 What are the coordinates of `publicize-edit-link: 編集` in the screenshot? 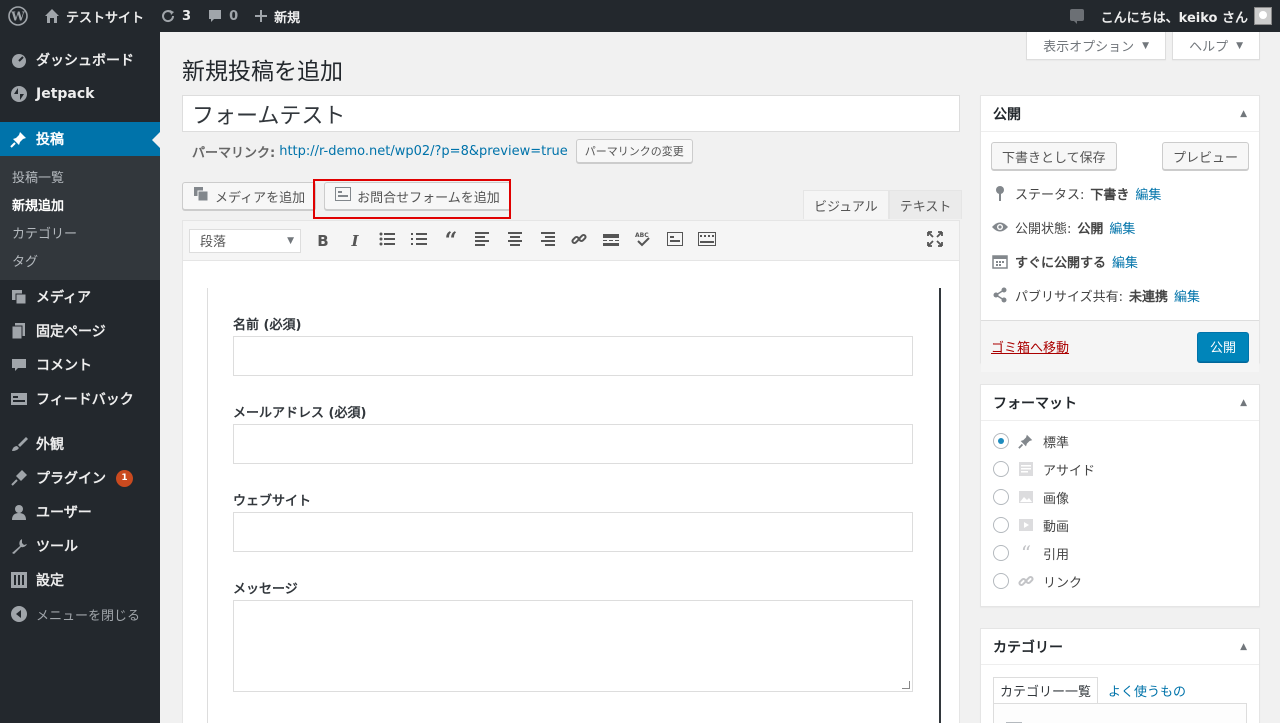 It's located at (1187, 295).